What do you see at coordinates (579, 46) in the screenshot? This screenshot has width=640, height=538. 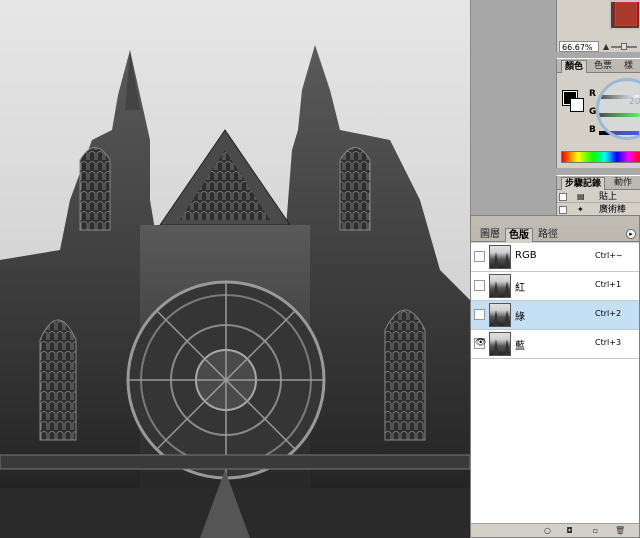 I see `zoom-field: 66.67%` at bounding box center [579, 46].